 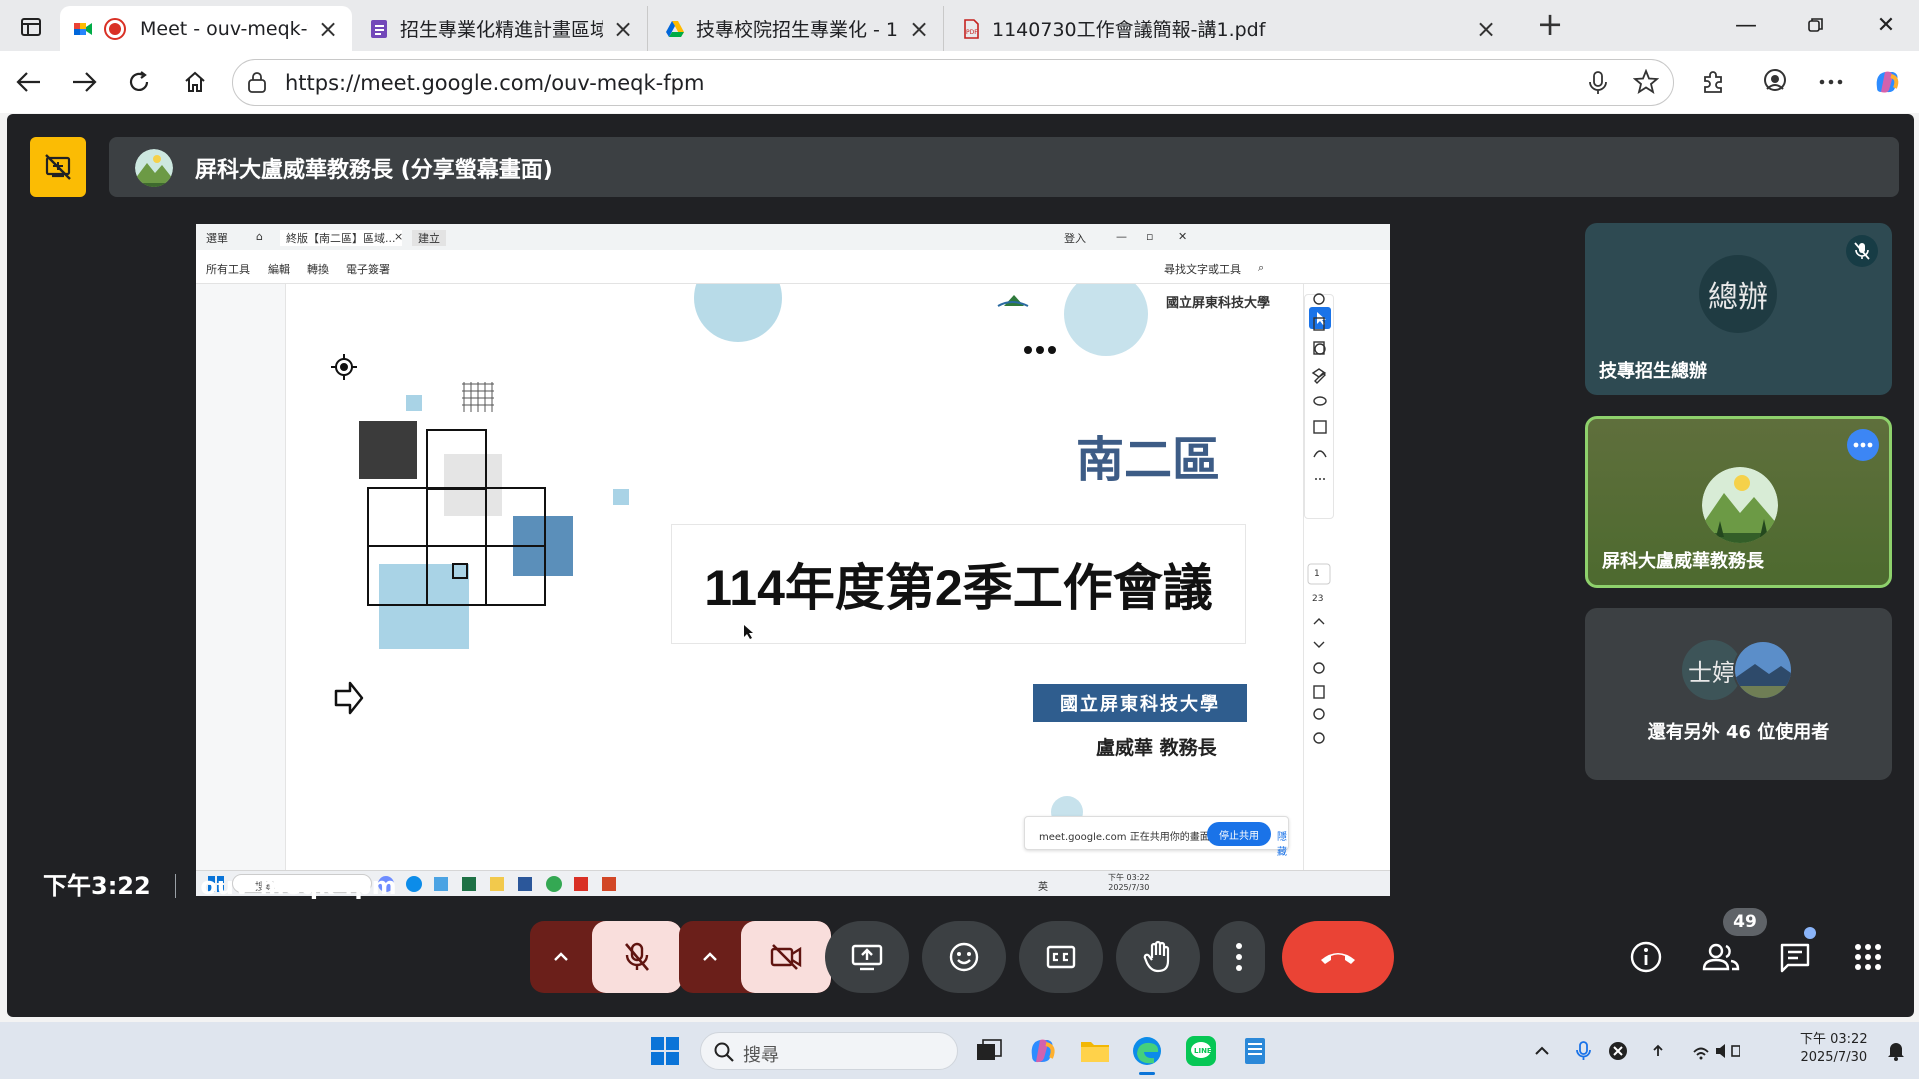 I want to click on participant-tile: 總辦 技專招生總辦, so click(x=1738, y=309).